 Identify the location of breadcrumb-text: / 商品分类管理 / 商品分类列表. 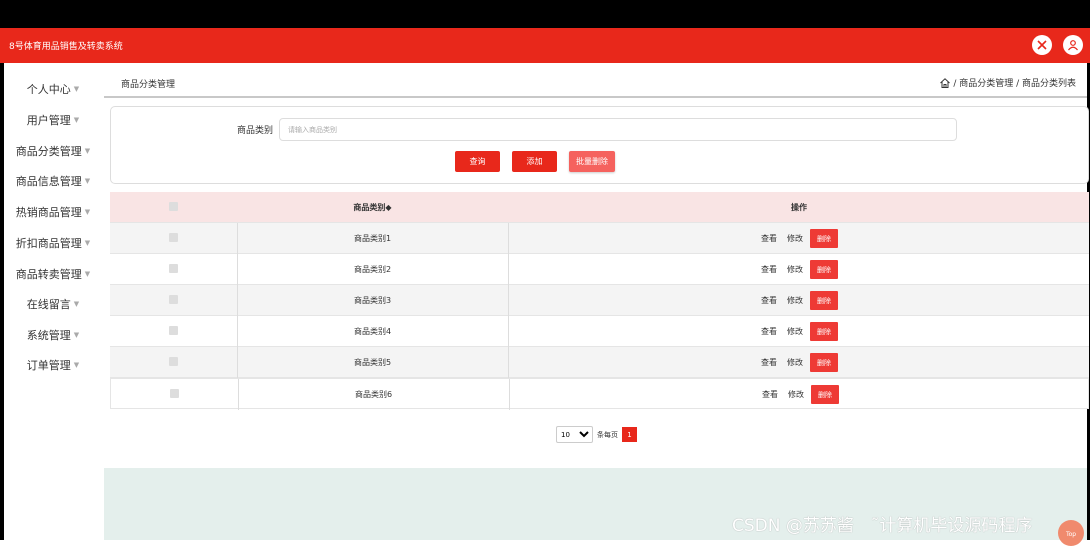
(1014, 82).